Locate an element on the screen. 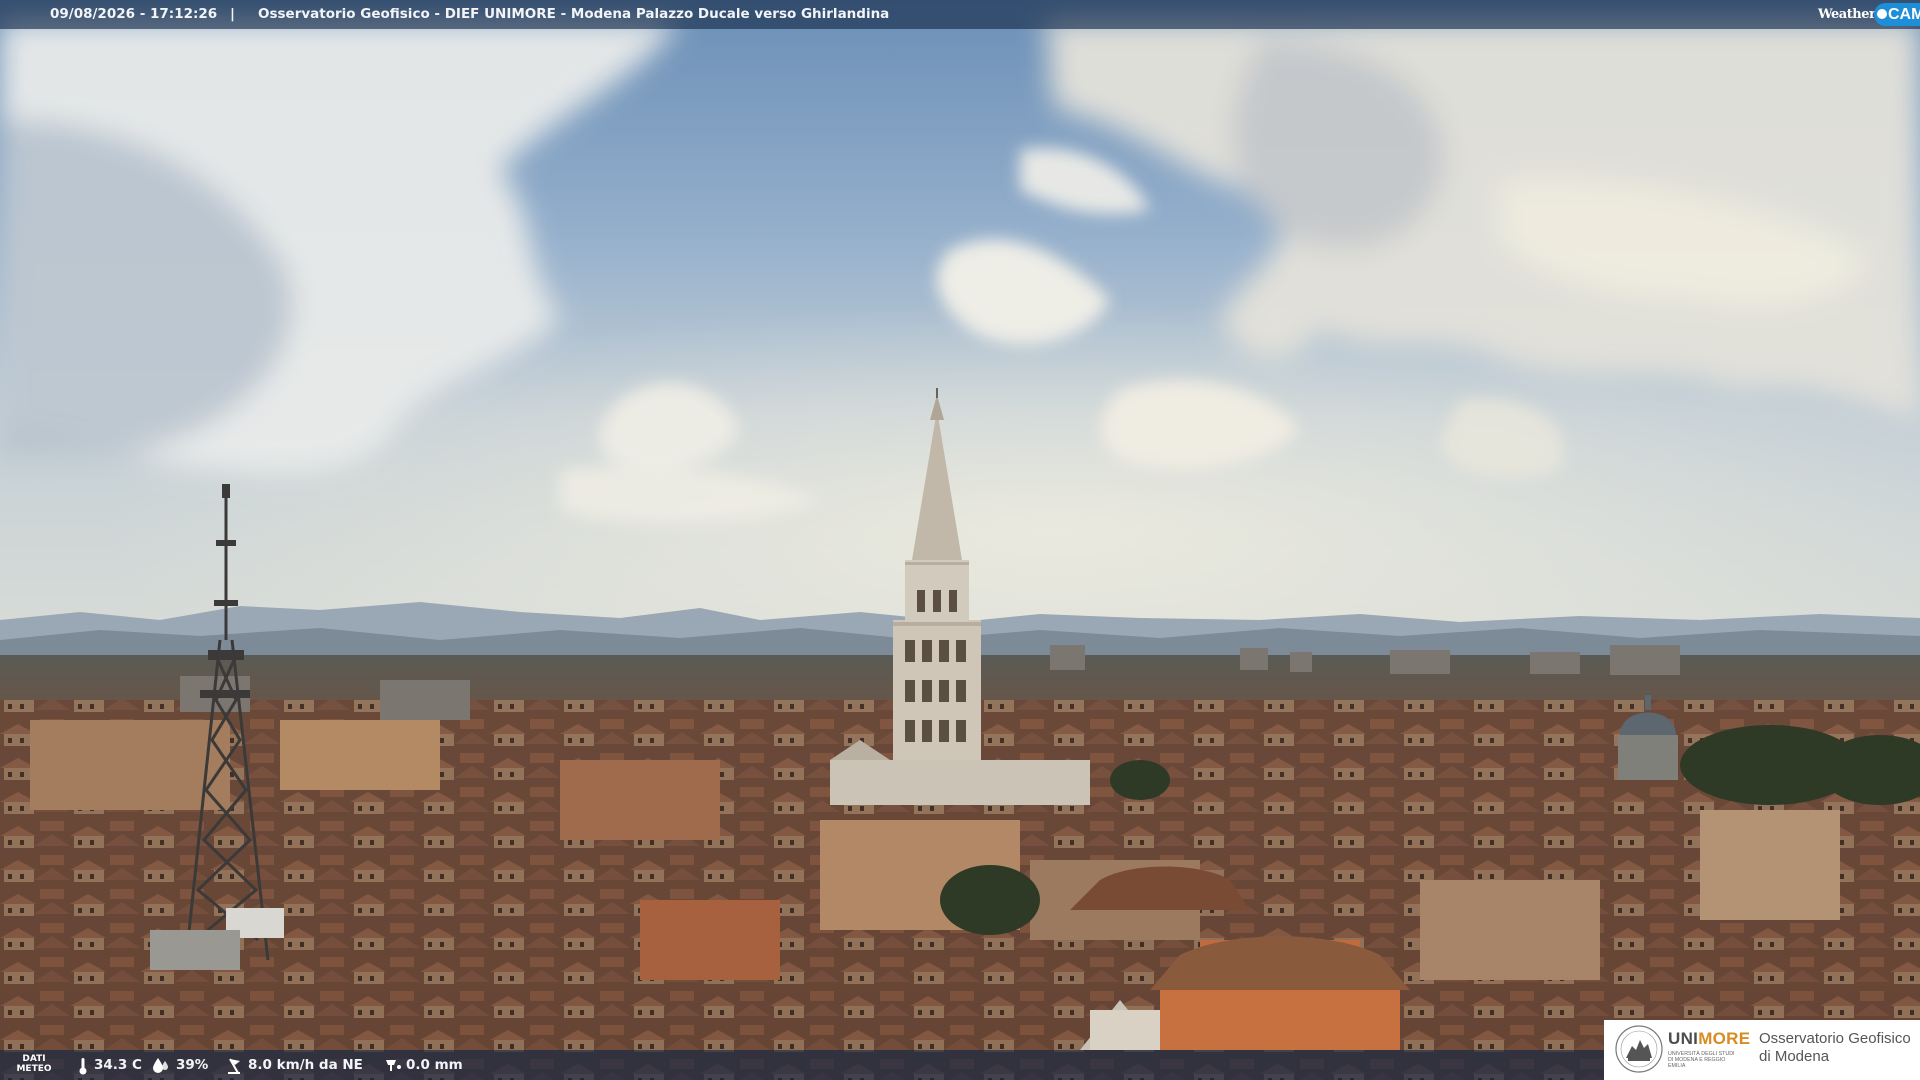 This screenshot has height=1080, width=1920. temperature-value: 34.3 C is located at coordinates (118, 1065).